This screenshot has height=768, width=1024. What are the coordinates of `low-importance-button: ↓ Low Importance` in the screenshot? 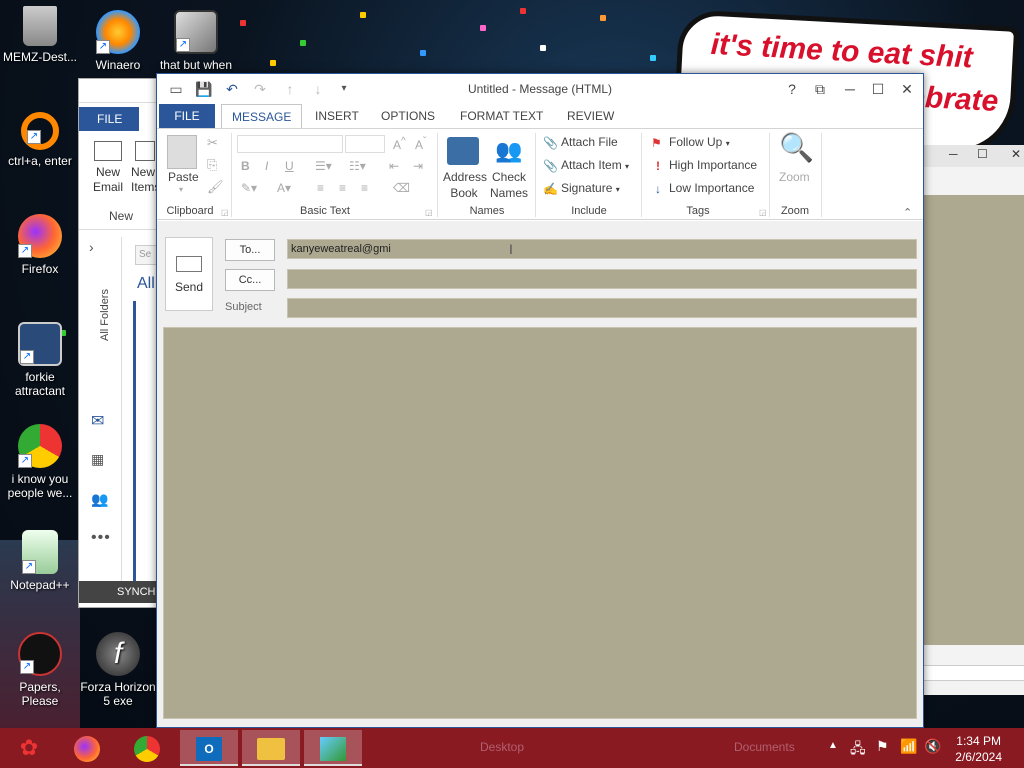 It's located at (702, 188).